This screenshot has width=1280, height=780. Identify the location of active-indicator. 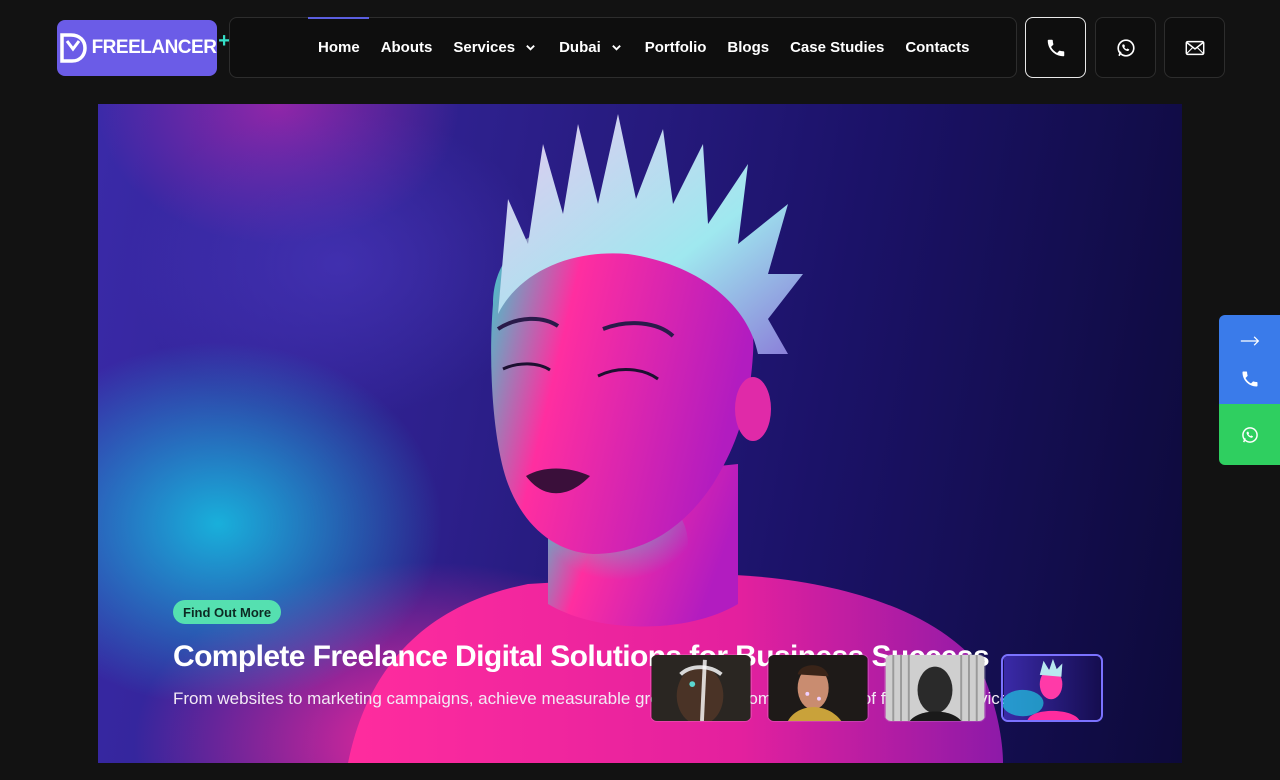
(338, 18).